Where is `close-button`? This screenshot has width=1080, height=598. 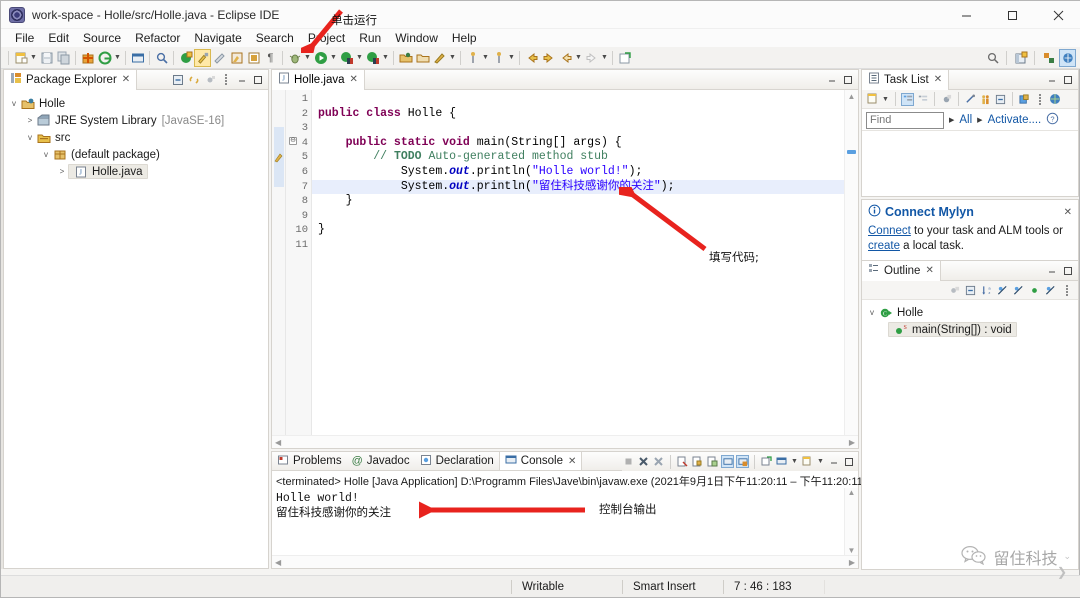 close-button is located at coordinates (1057, 15).